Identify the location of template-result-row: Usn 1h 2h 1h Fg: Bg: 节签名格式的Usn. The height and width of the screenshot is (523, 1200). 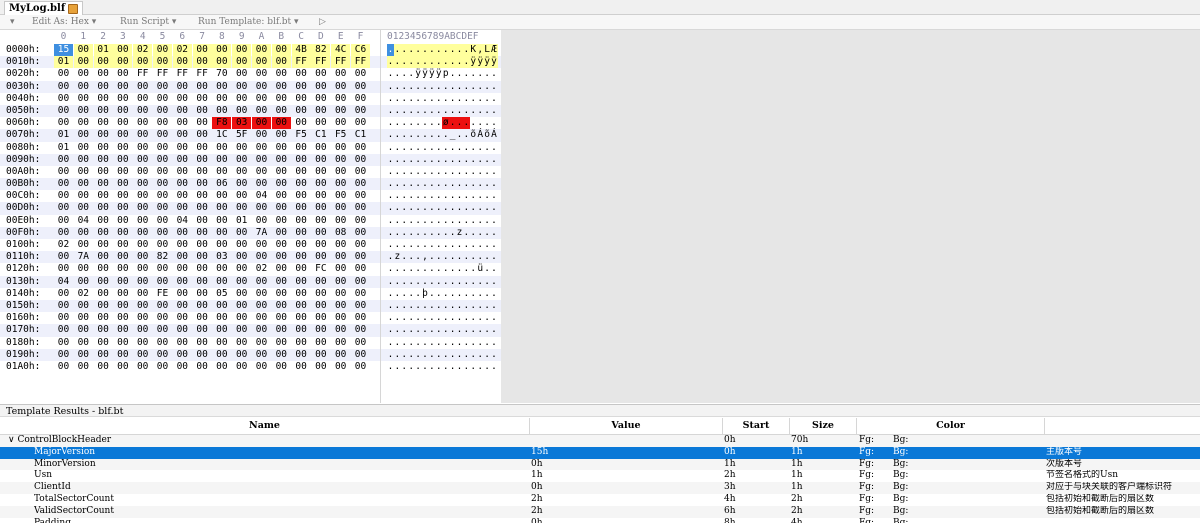
(600, 476).